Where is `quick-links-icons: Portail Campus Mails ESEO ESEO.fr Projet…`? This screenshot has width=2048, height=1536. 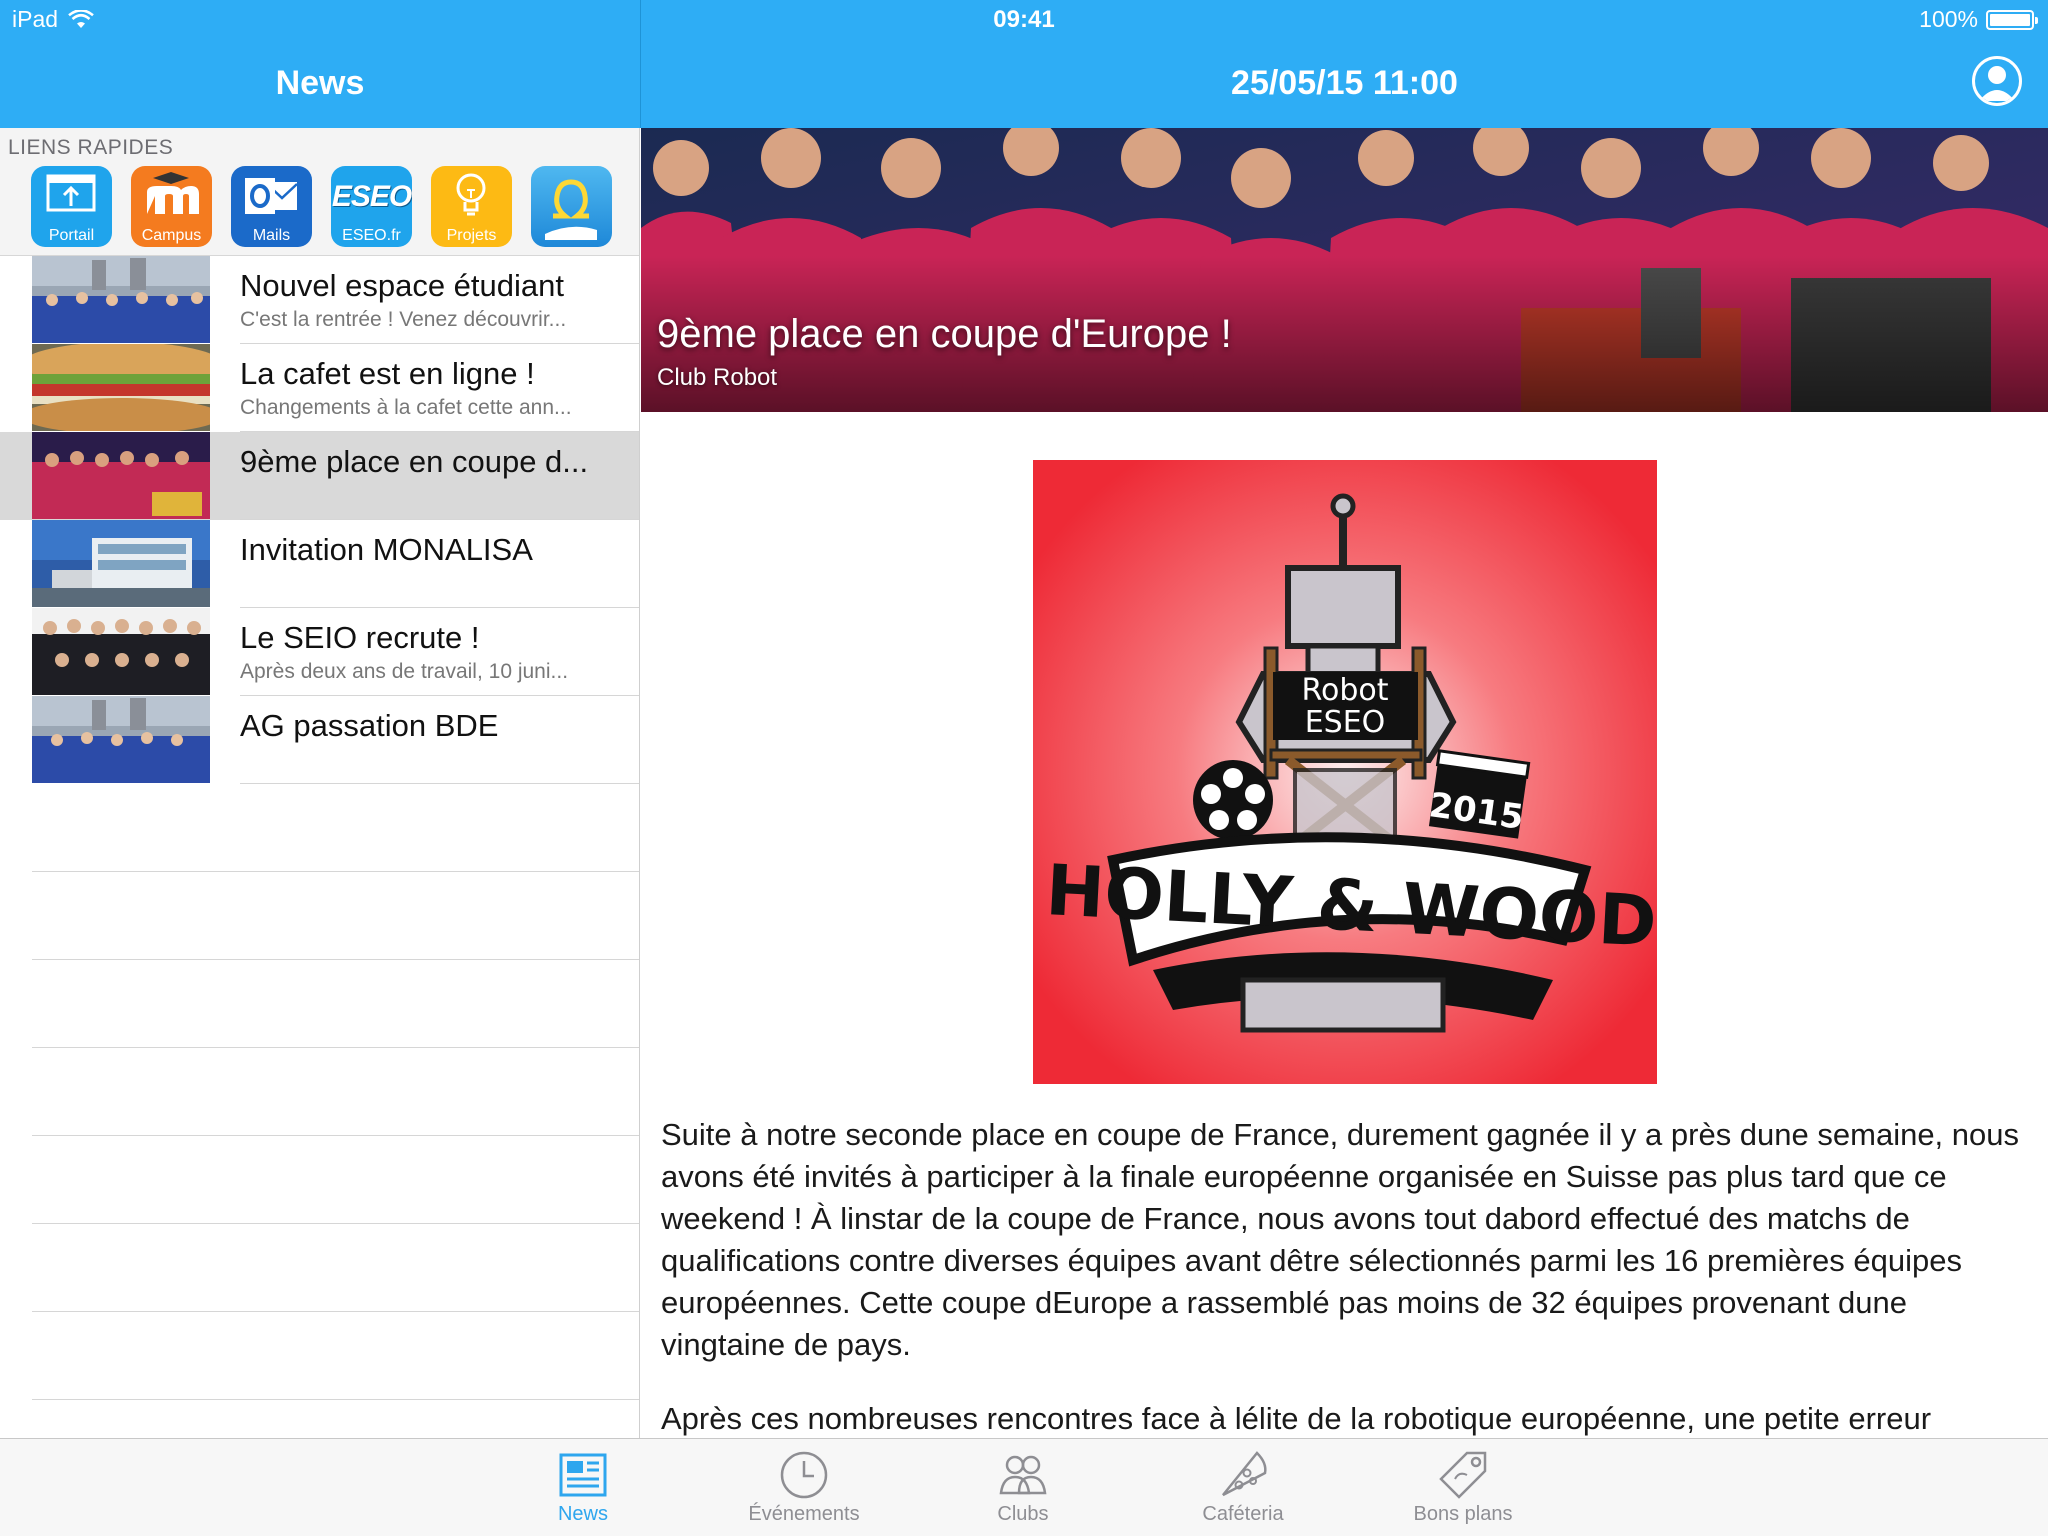
quick-links-icons: Portail Campus Mails ESEO ESEO.fr Projet… is located at coordinates (321, 206).